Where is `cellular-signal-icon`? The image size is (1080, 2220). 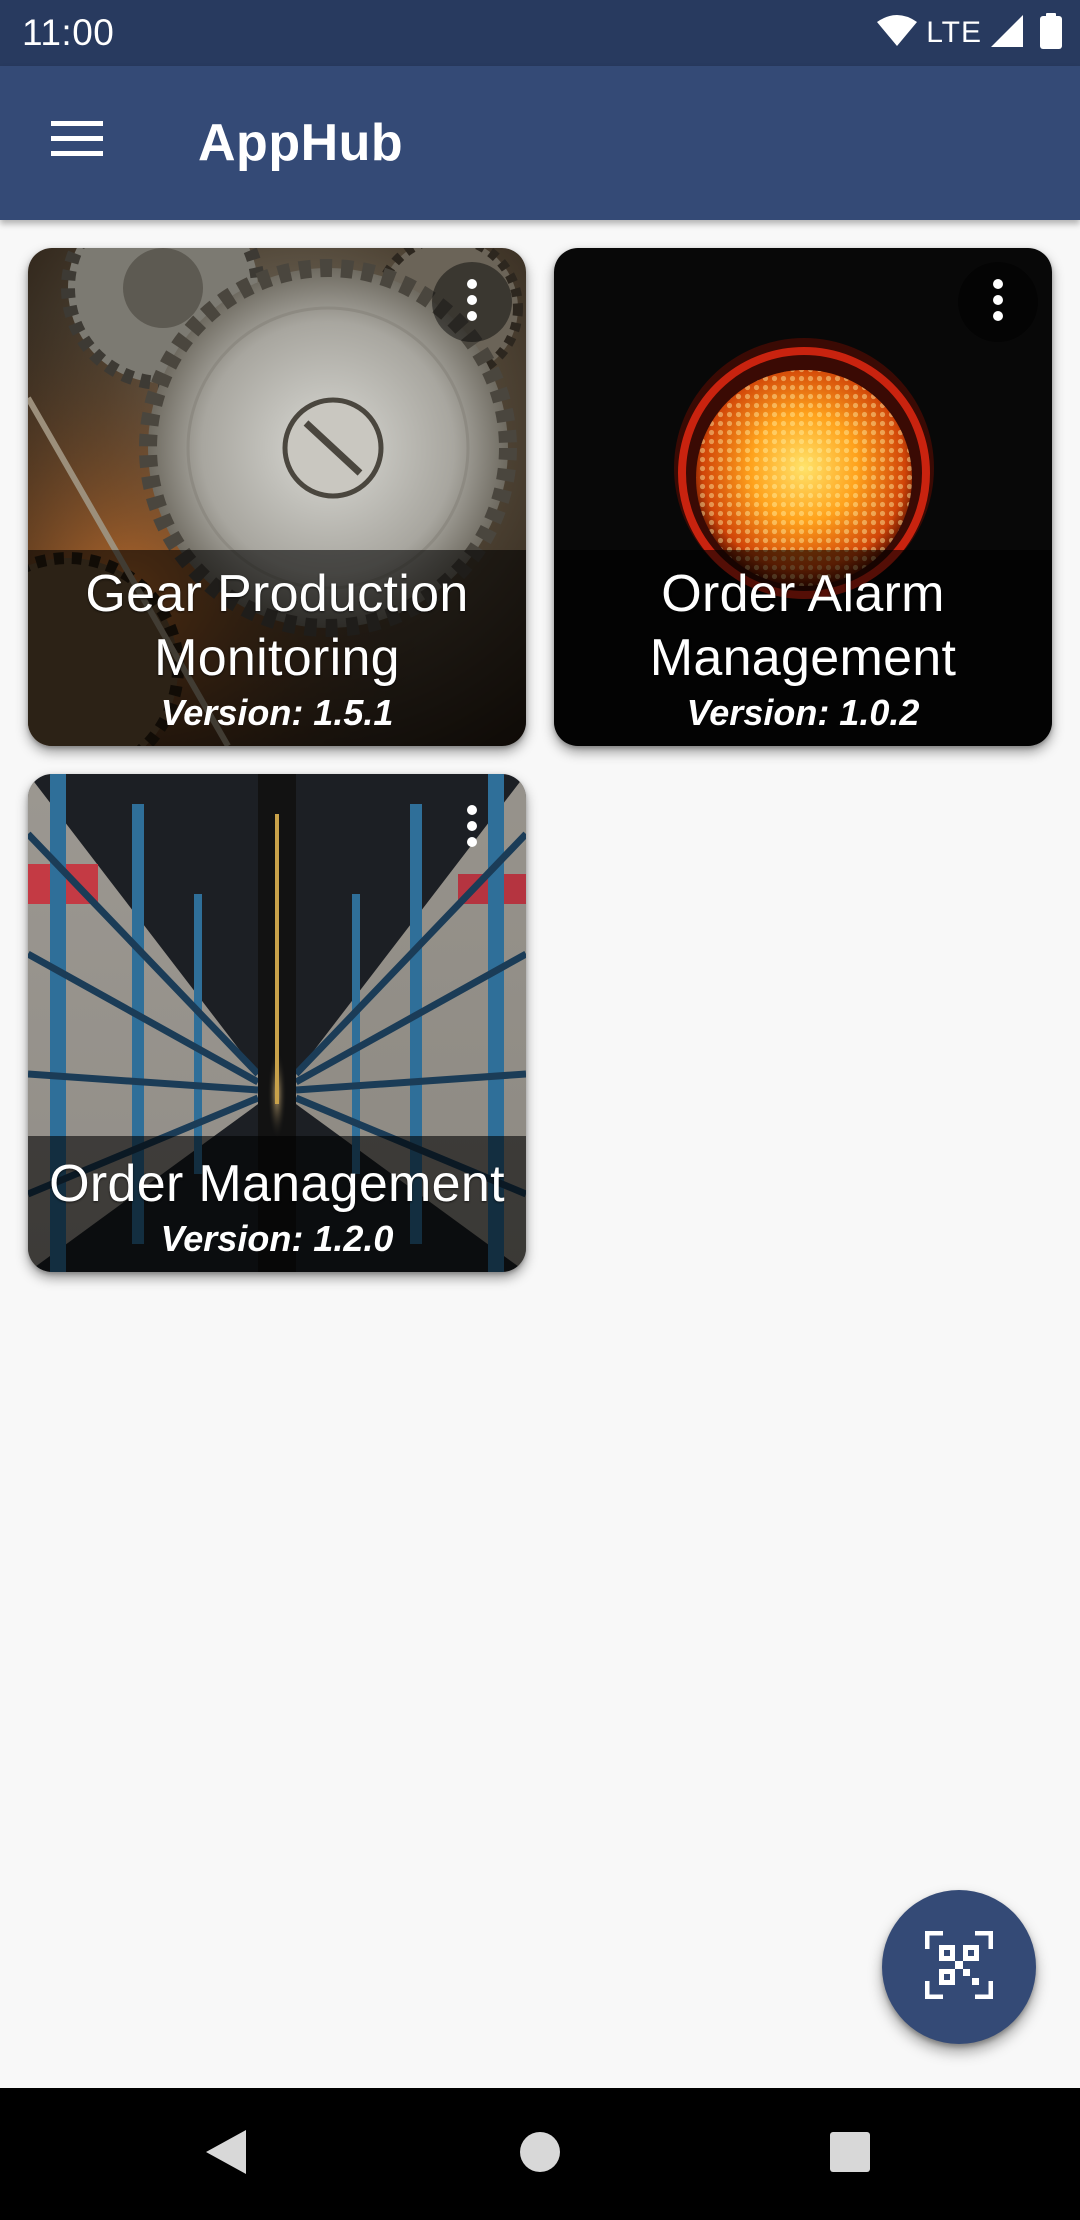 cellular-signal-icon is located at coordinates (1007, 33).